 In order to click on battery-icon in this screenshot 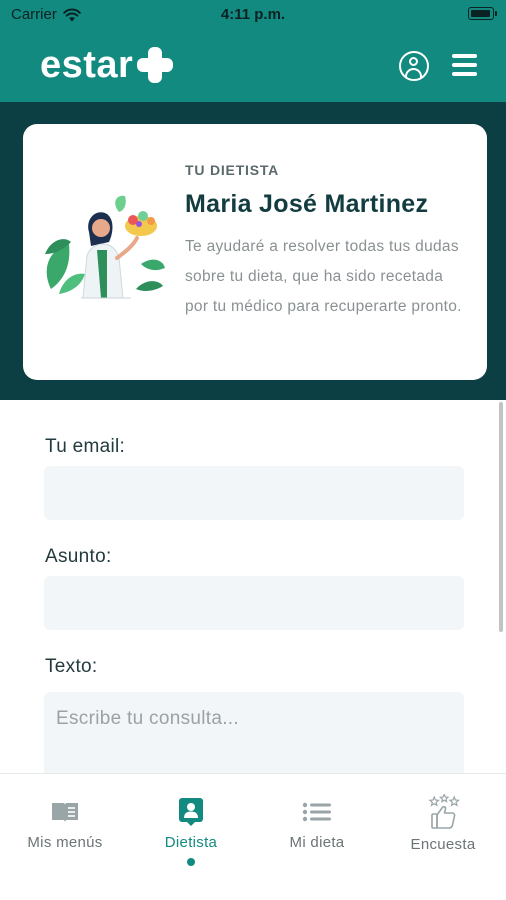, I will do `click(482, 13)`.